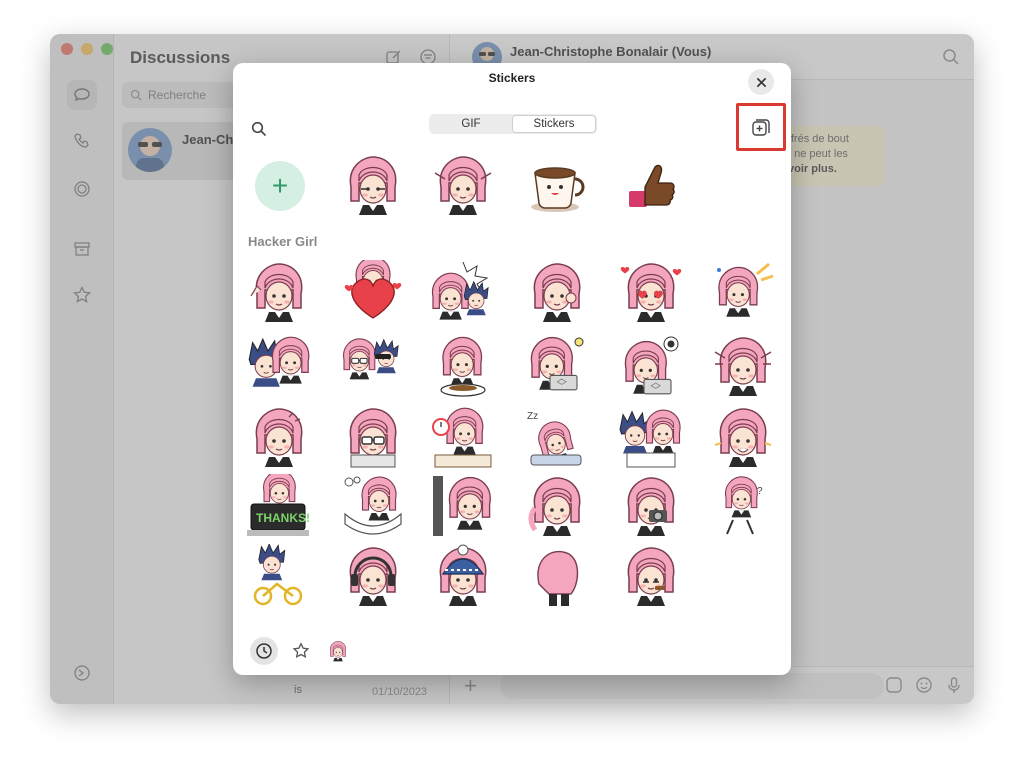  What do you see at coordinates (283, 518) in the screenshot?
I see `svg-text: THANKS!` at bounding box center [283, 518].